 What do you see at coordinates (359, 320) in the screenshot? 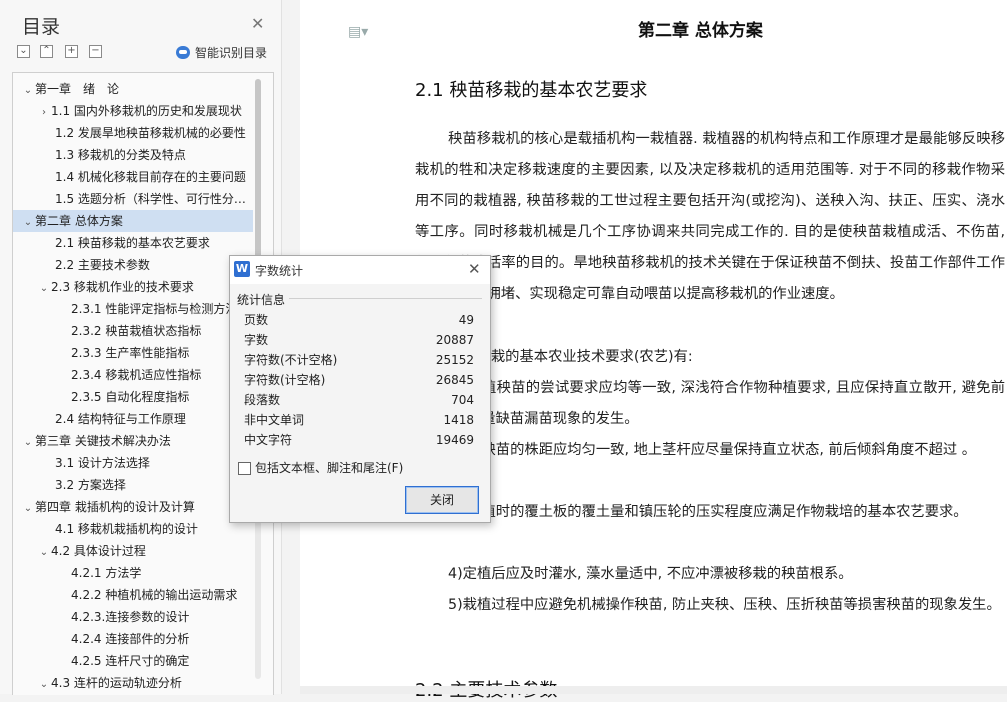
I see `stat-row: 页数 49` at bounding box center [359, 320].